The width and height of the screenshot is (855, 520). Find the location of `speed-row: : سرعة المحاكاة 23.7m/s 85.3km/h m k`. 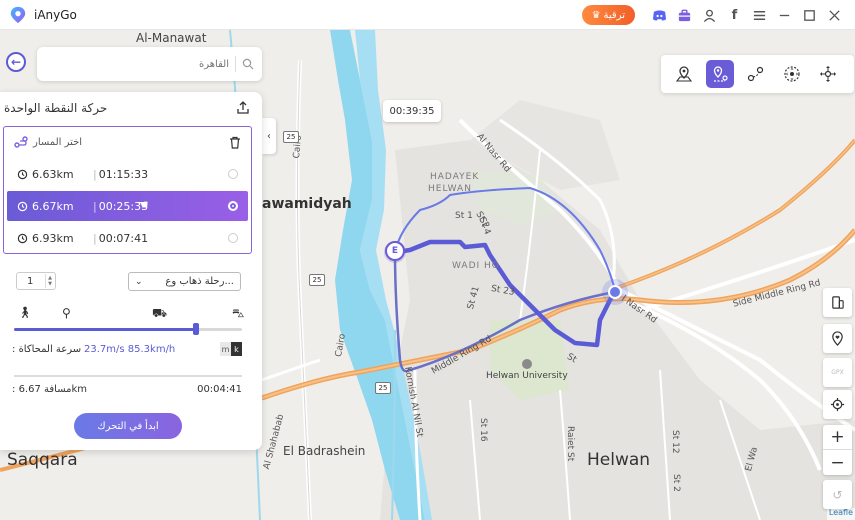

speed-row: : سرعة المحاكاة 23.7m/s 85.3km/h m k is located at coordinates (127, 350).